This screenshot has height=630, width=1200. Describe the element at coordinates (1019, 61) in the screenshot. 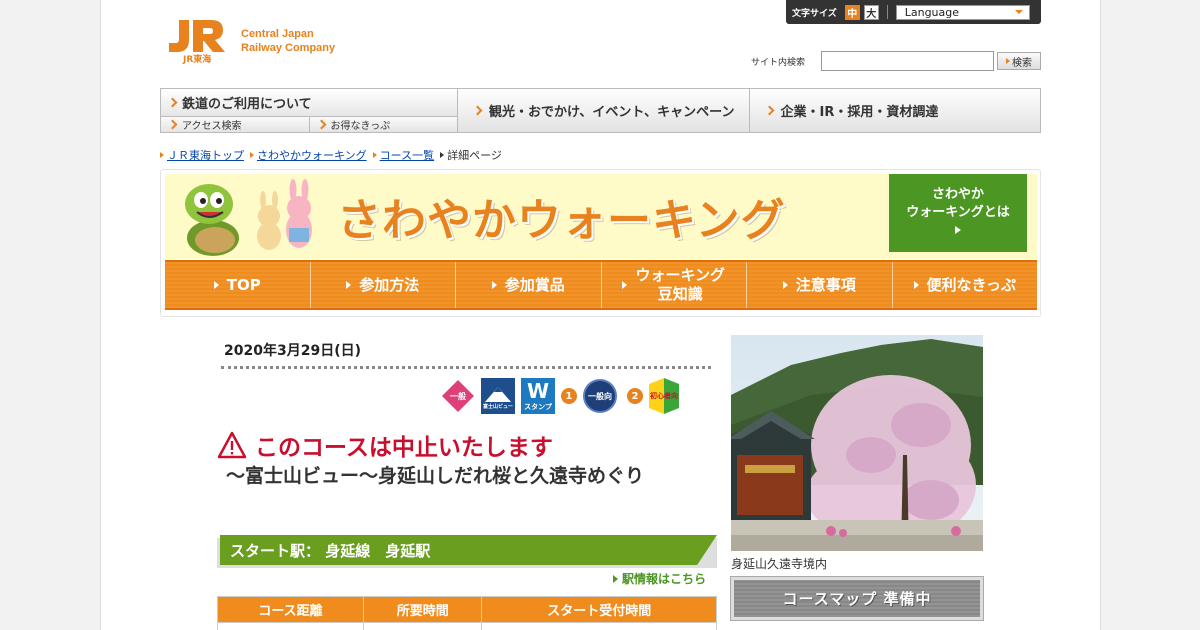

I see `search-button: 検索` at that location.